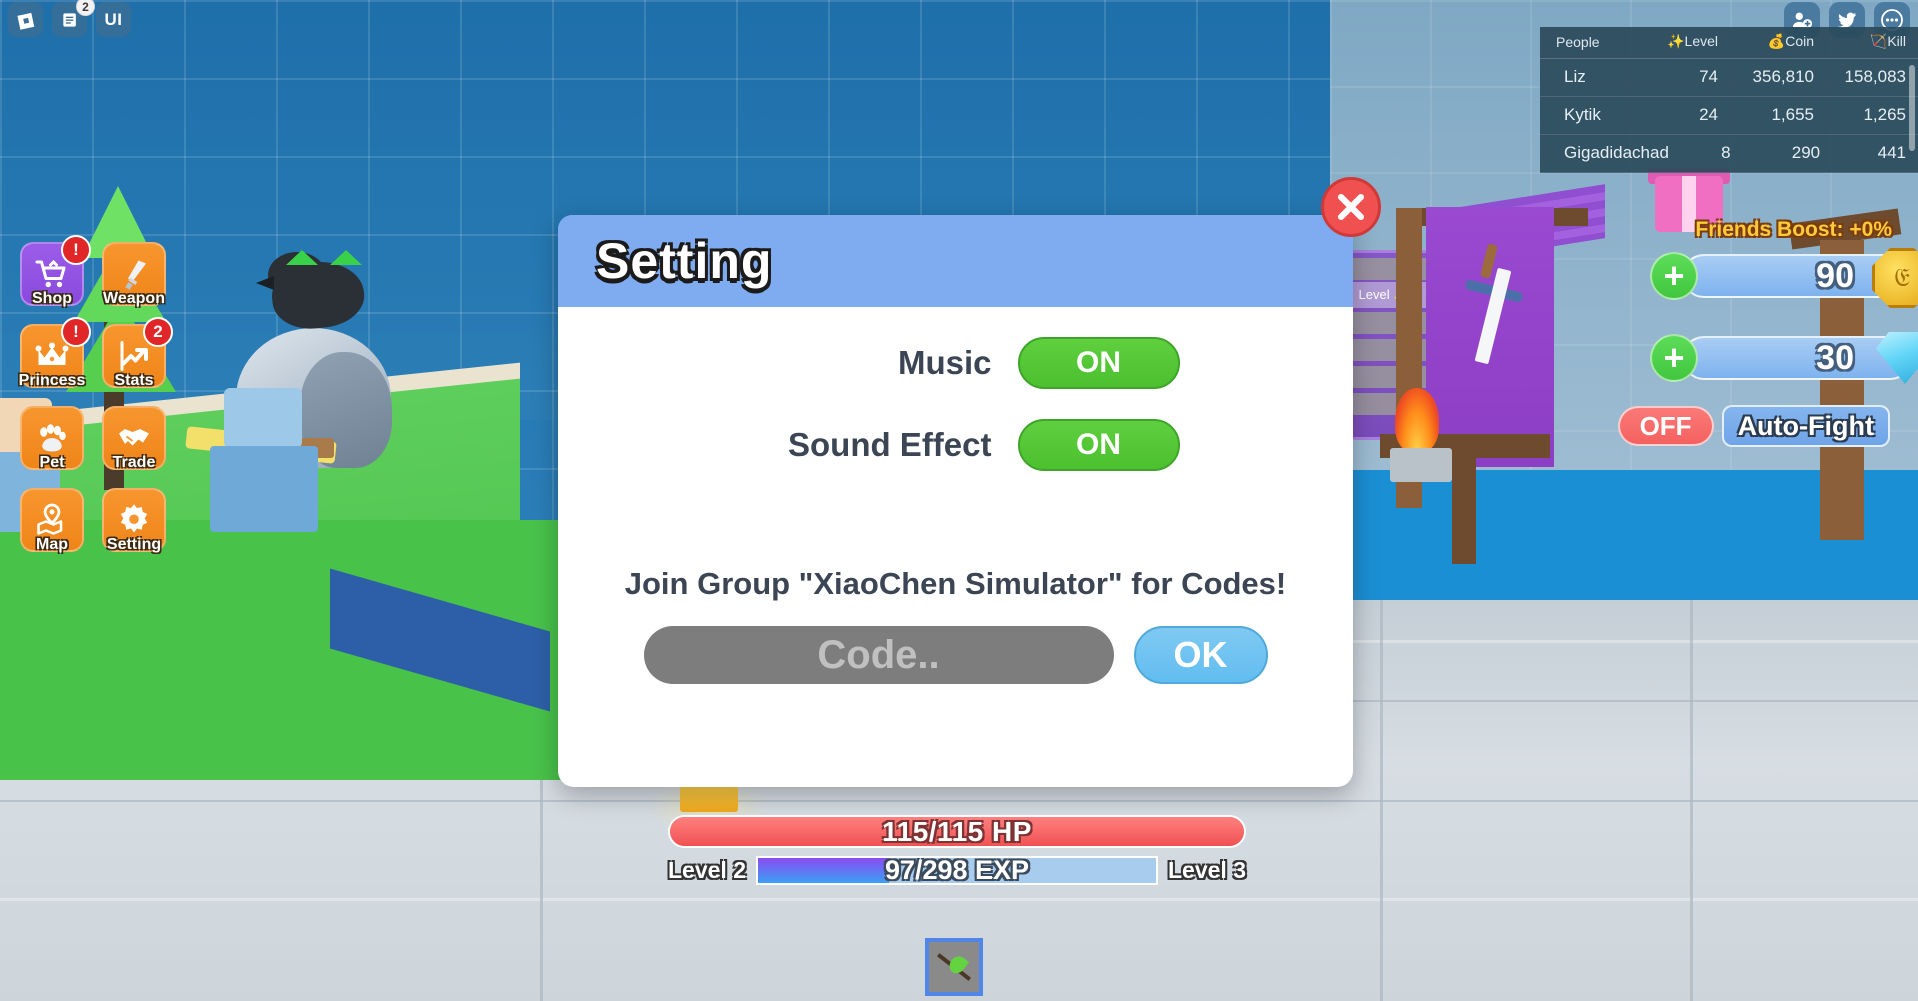 The image size is (1918, 1001). I want to click on gold-coin-icon: 𝔈, so click(1895, 278).